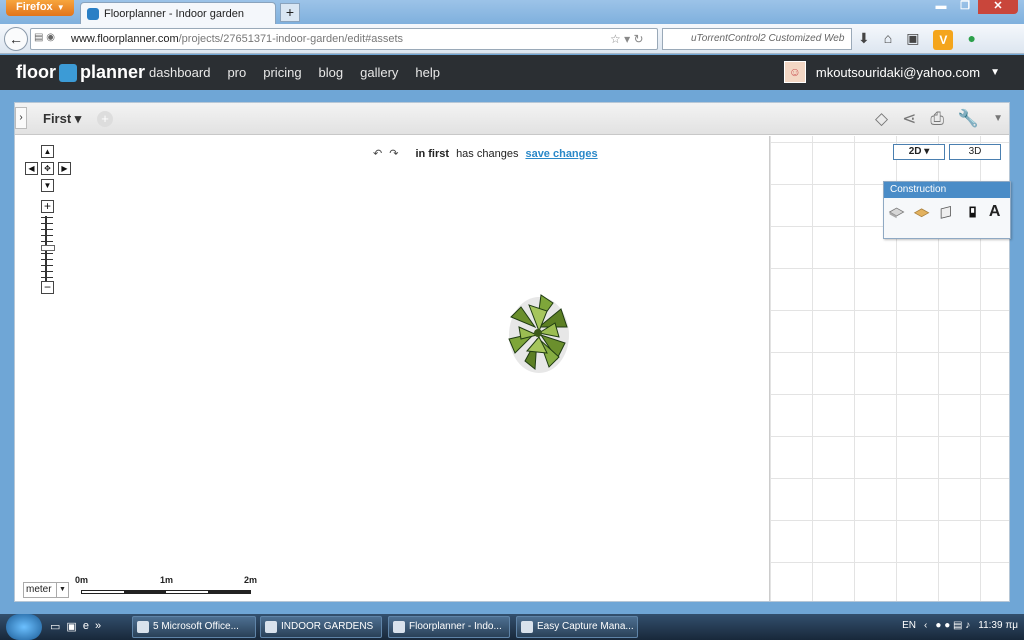  Describe the element at coordinates (71, 626) in the screenshot. I see `explorer-icon: ▣` at that location.